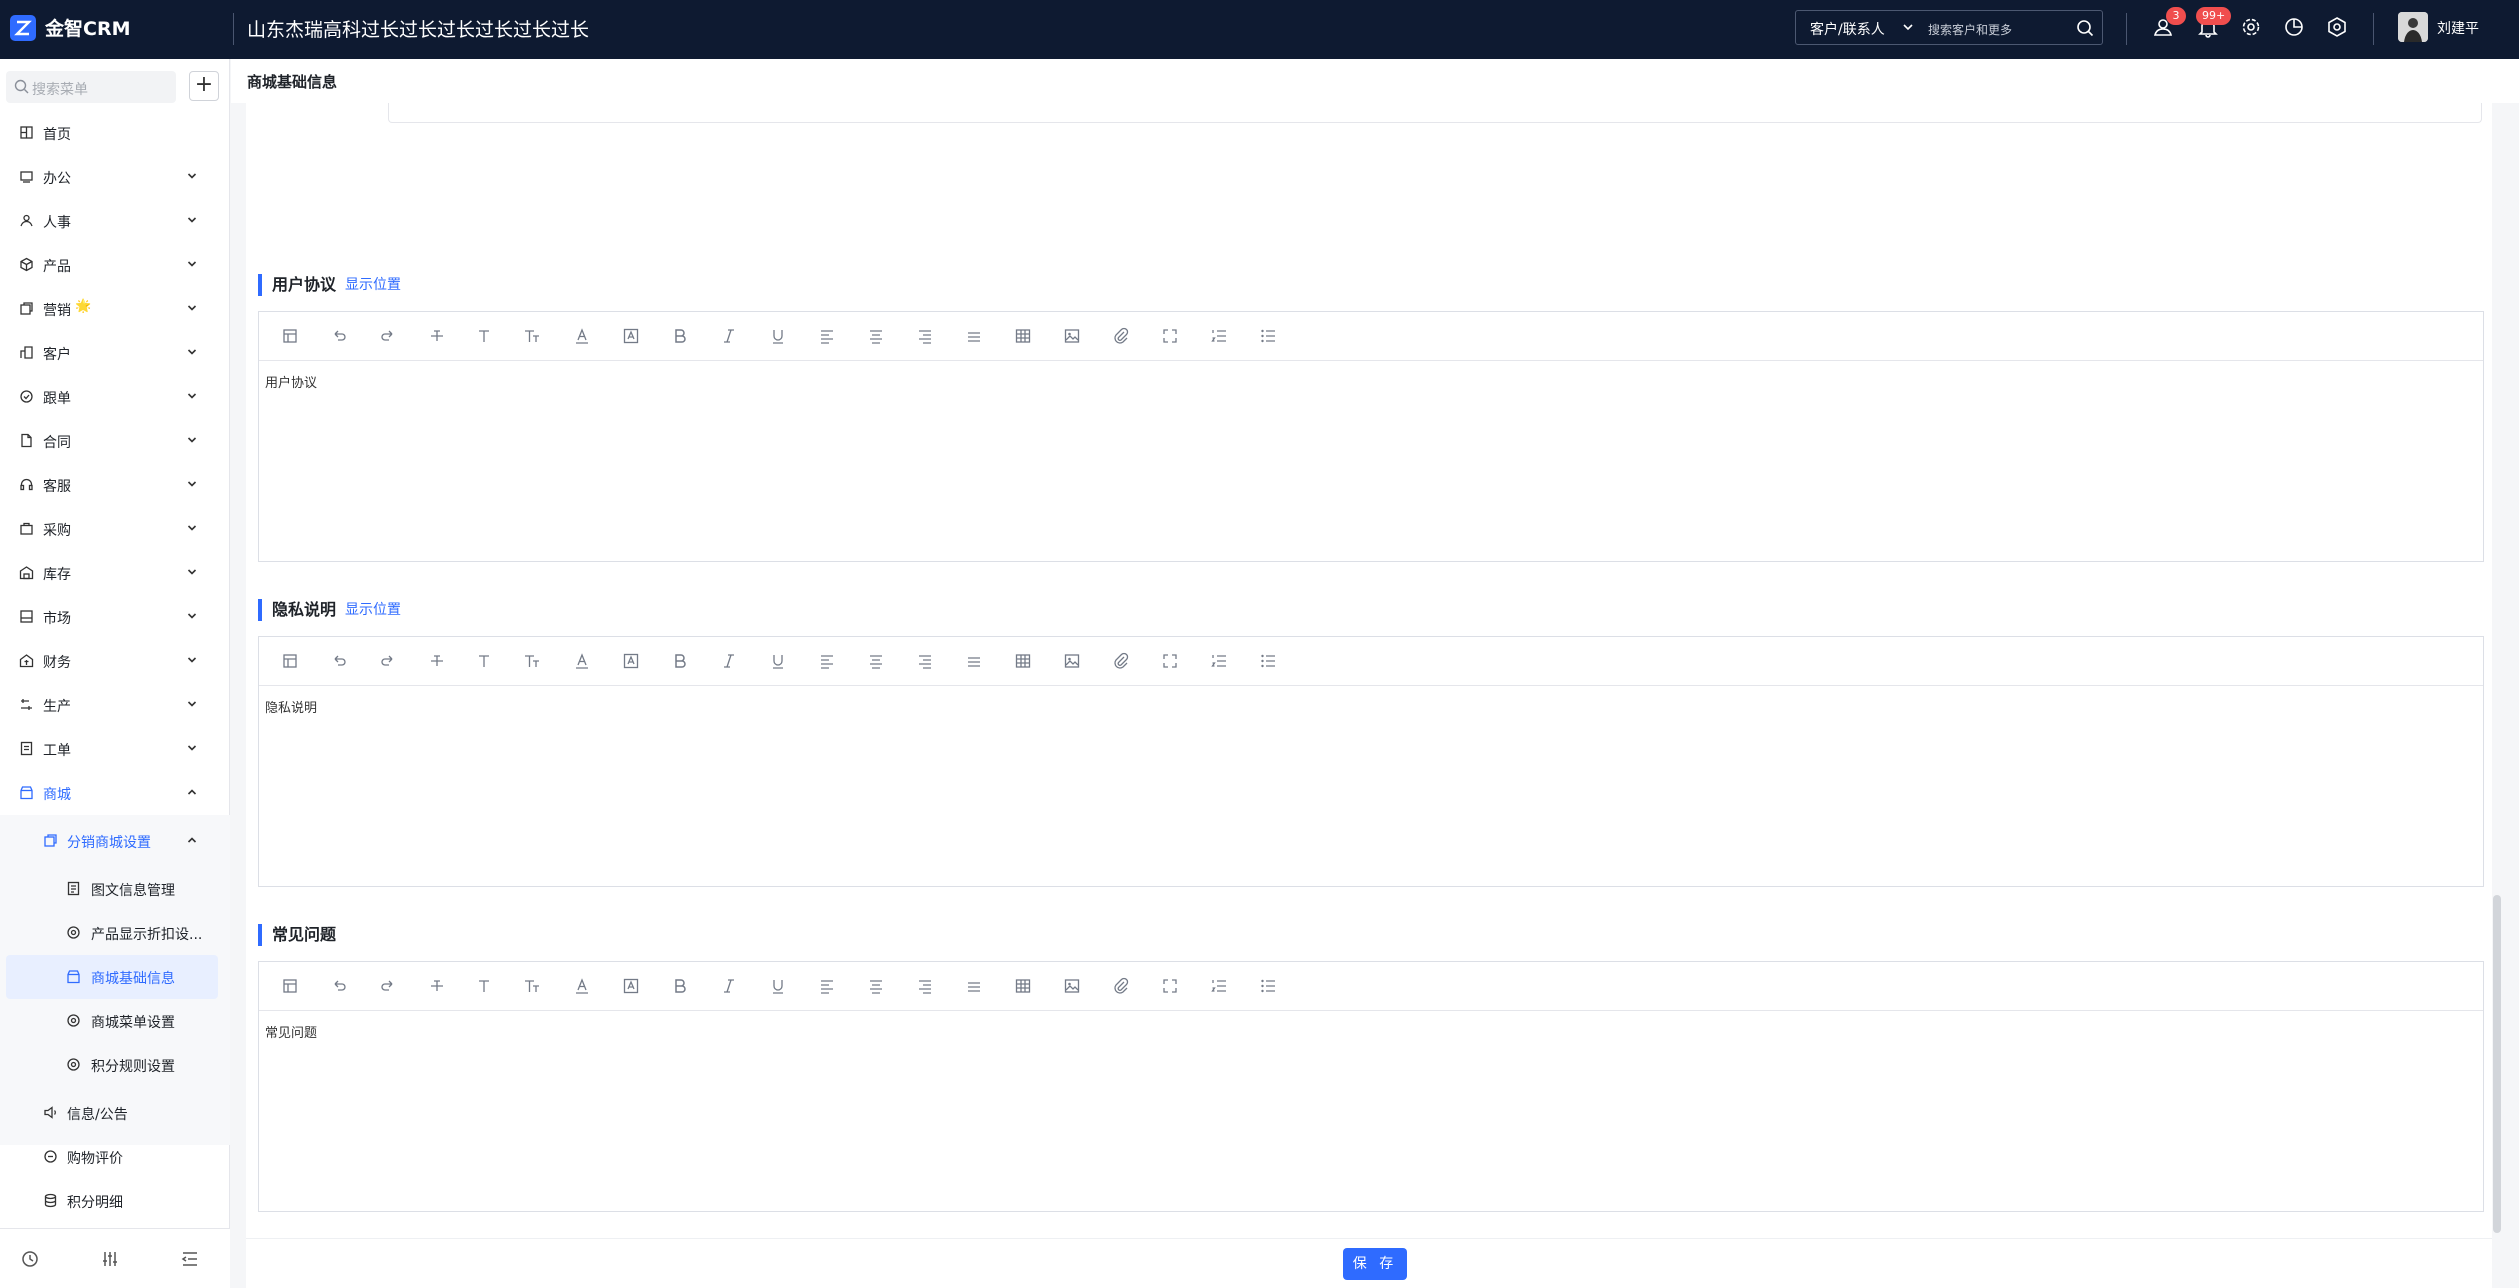  Describe the element at coordinates (1847, 29) in the screenshot. I see `search-type-select: 客户/联系人` at that location.